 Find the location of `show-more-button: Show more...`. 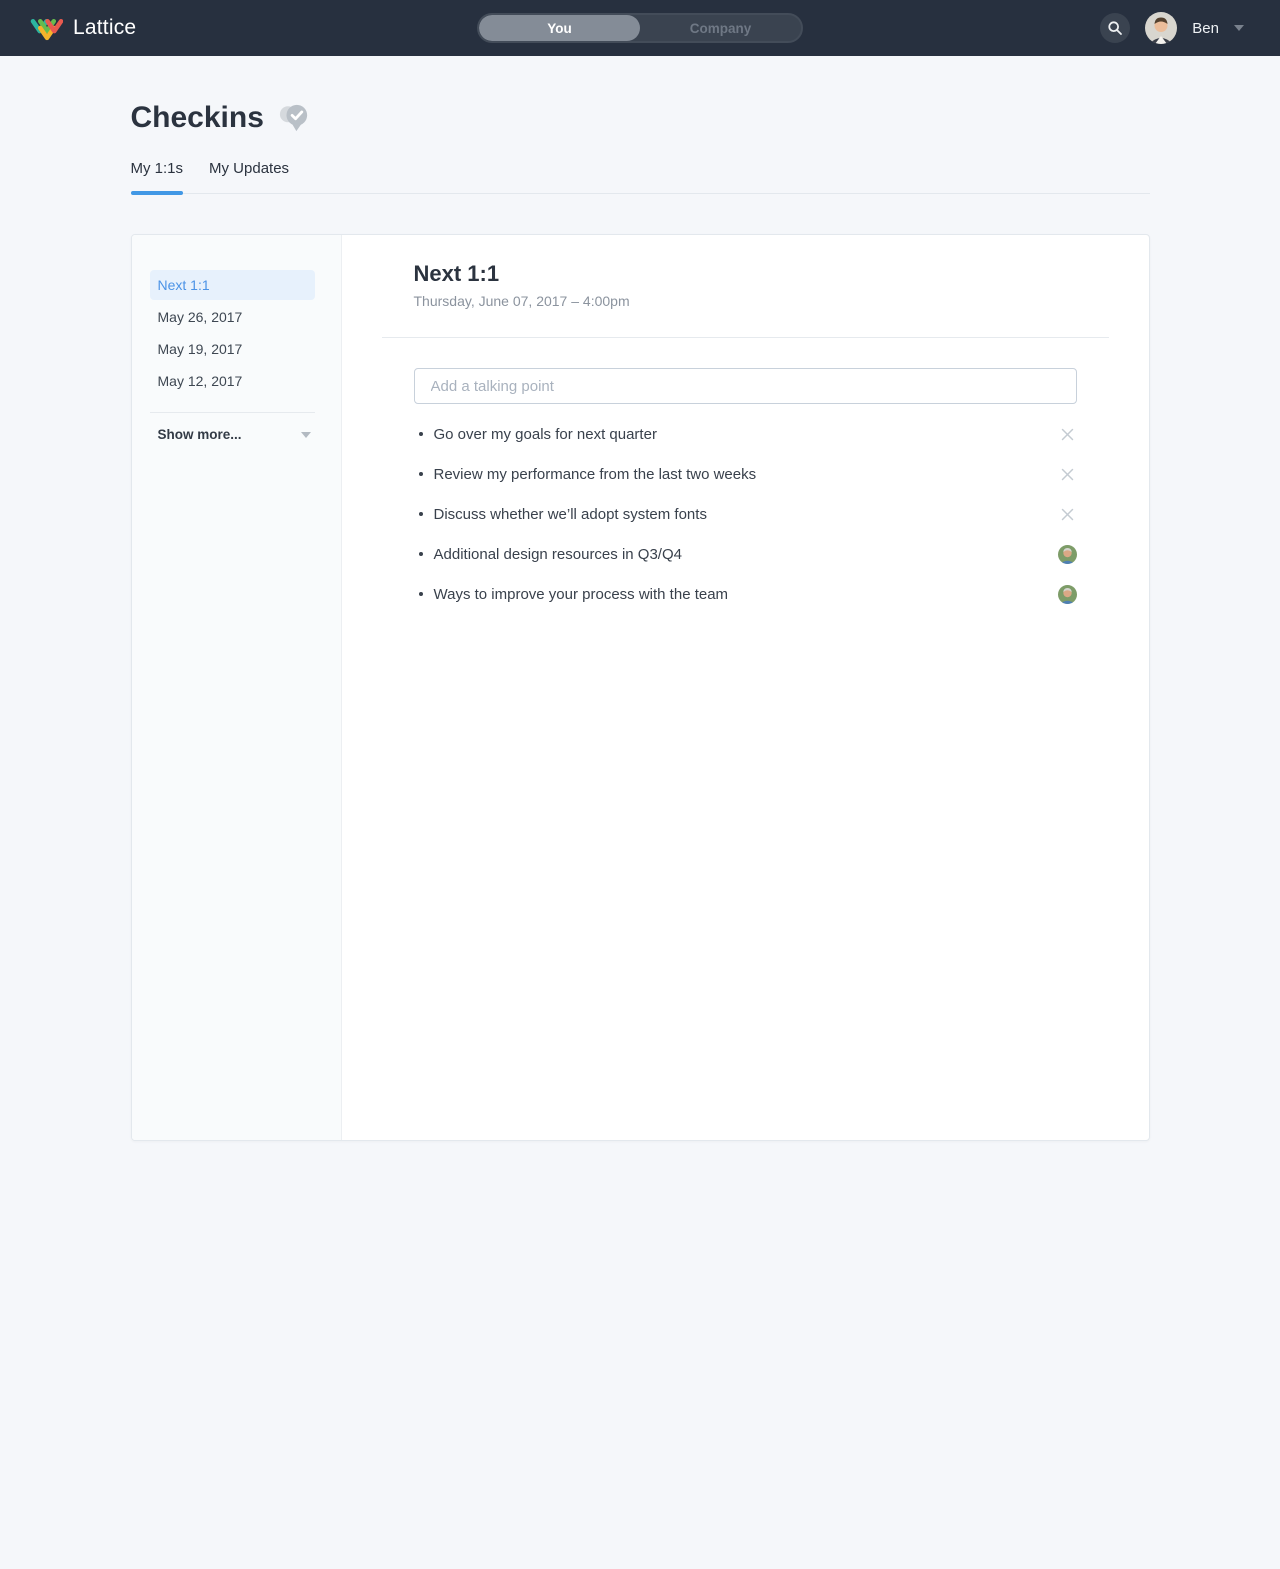

show-more-button: Show more... is located at coordinates (234, 434).